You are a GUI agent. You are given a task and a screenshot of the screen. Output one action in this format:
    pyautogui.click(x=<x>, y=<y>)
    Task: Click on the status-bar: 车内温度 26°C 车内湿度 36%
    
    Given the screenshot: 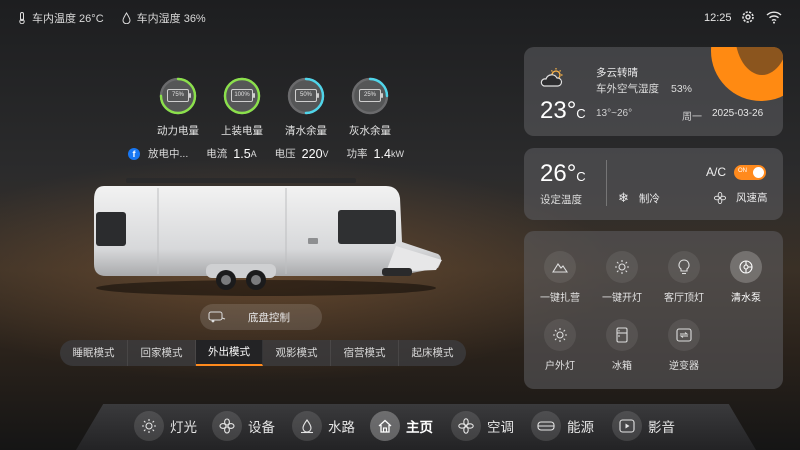 What is the action you would take?
    pyautogui.click(x=117, y=18)
    